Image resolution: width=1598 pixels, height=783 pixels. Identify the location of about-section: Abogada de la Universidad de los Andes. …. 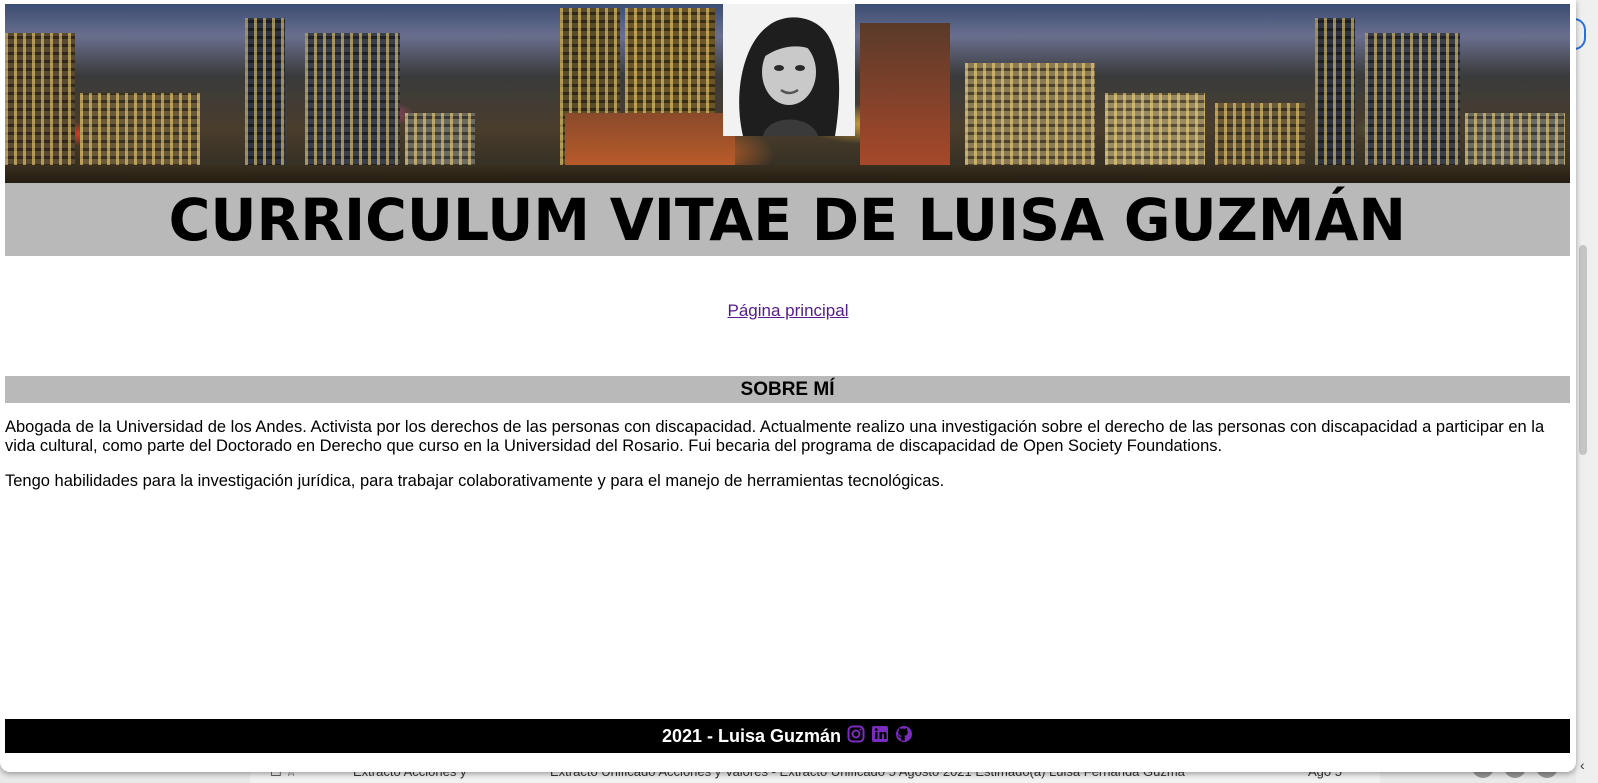
(785, 462).